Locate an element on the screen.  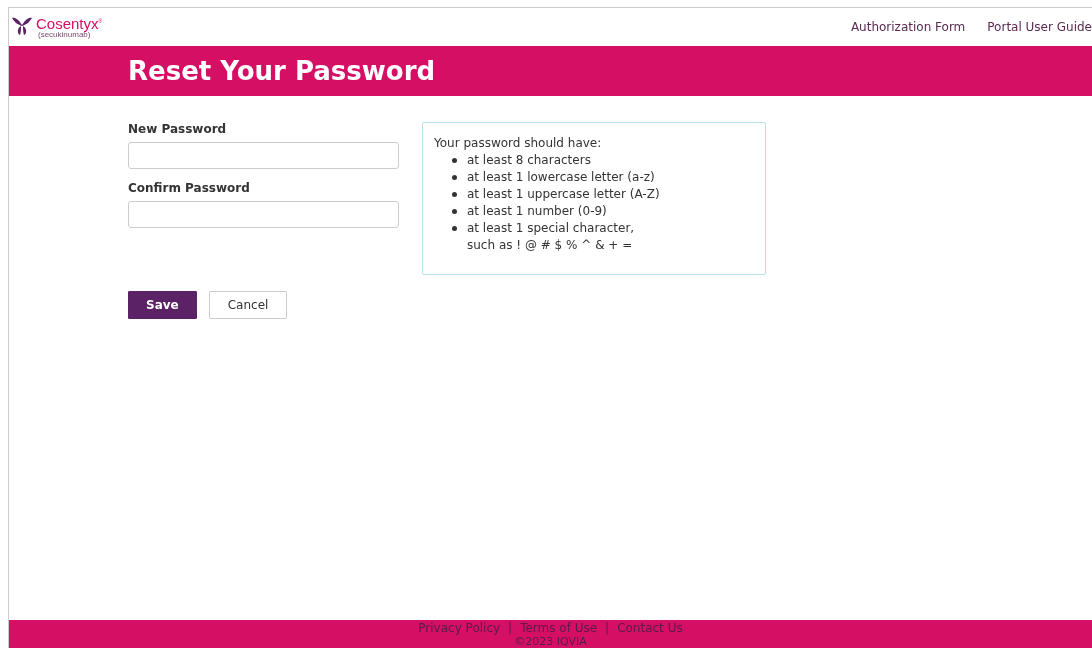
cancel-button: Cancel is located at coordinates (248, 305).